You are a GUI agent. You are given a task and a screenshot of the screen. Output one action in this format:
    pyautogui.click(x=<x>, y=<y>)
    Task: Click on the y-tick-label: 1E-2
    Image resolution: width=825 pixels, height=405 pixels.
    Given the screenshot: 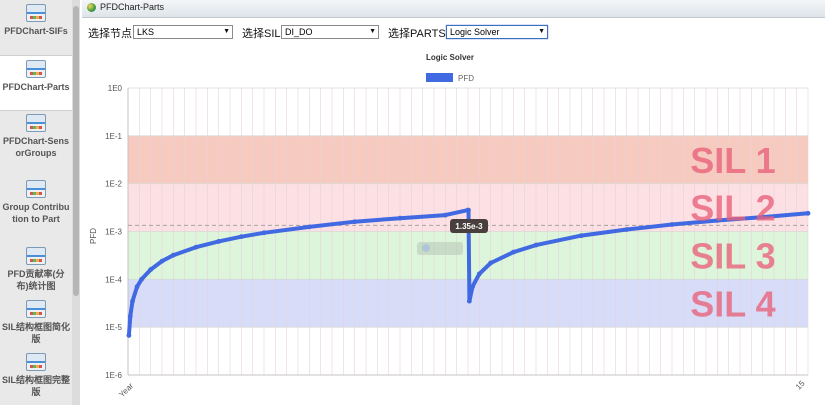 What is the action you would take?
    pyautogui.click(x=113, y=184)
    